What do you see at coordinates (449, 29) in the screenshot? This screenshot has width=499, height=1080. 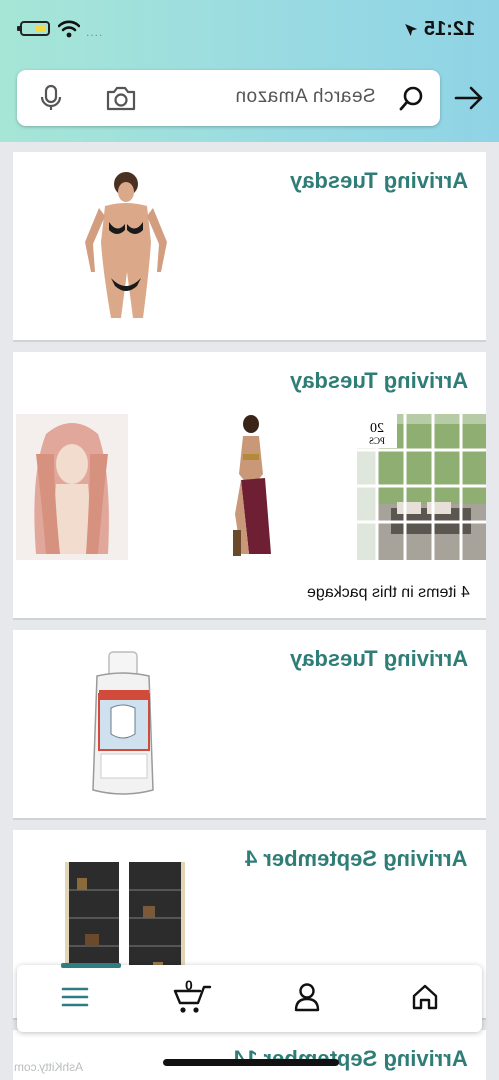 I see `clock-time: 12:15` at bounding box center [449, 29].